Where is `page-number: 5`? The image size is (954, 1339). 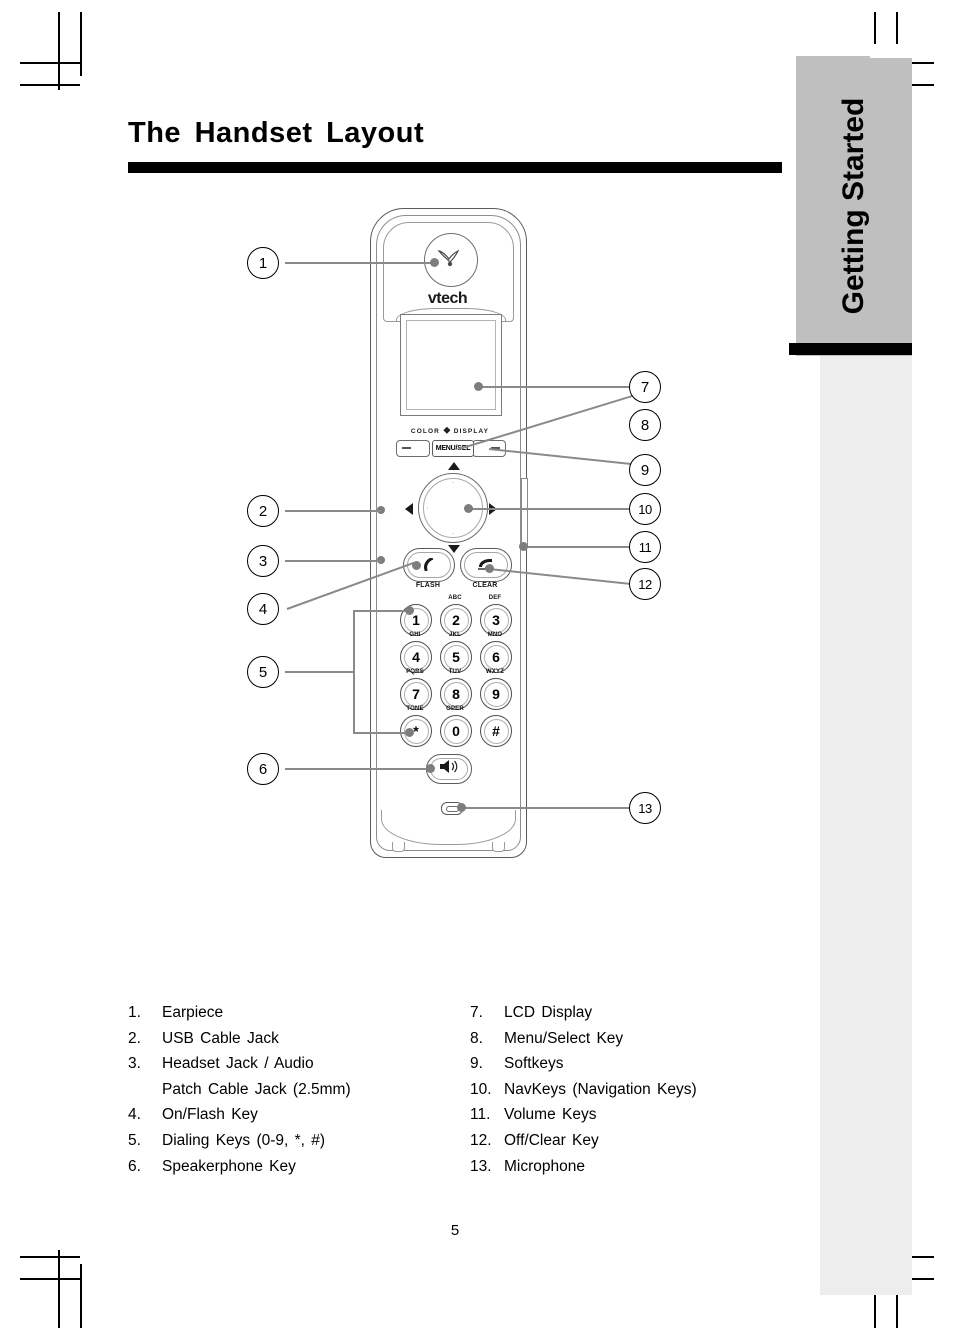 page-number: 5 is located at coordinates (455, 1230).